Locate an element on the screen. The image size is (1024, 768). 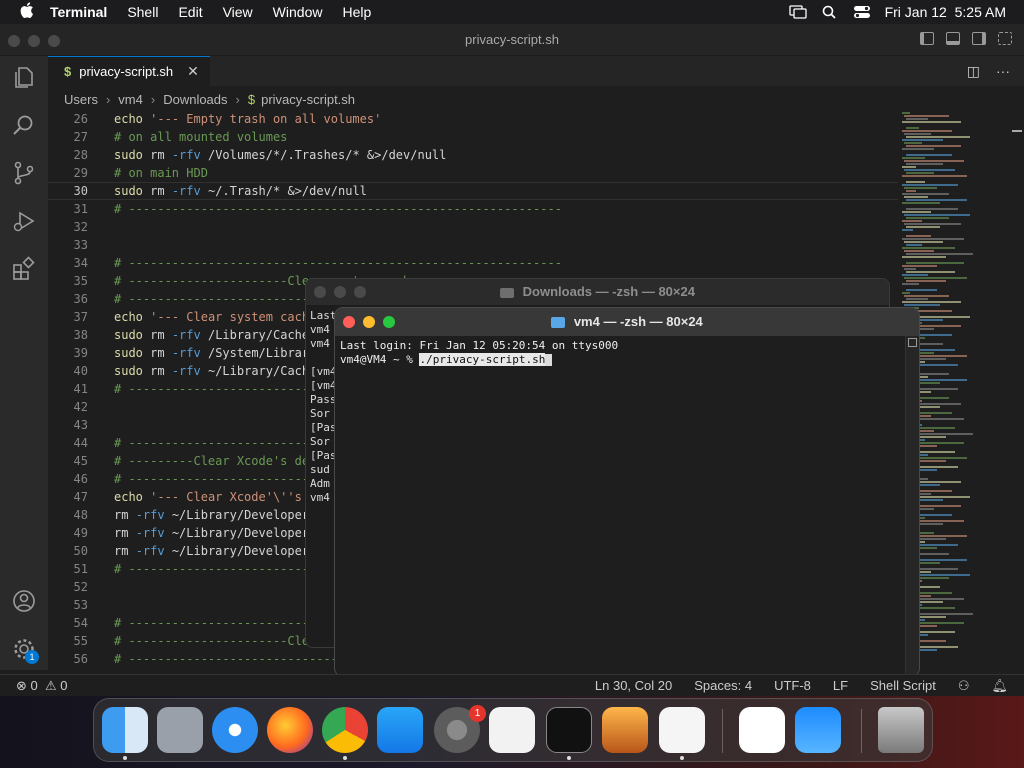
close-tab-icon: ✕ is located at coordinates (193, 71).